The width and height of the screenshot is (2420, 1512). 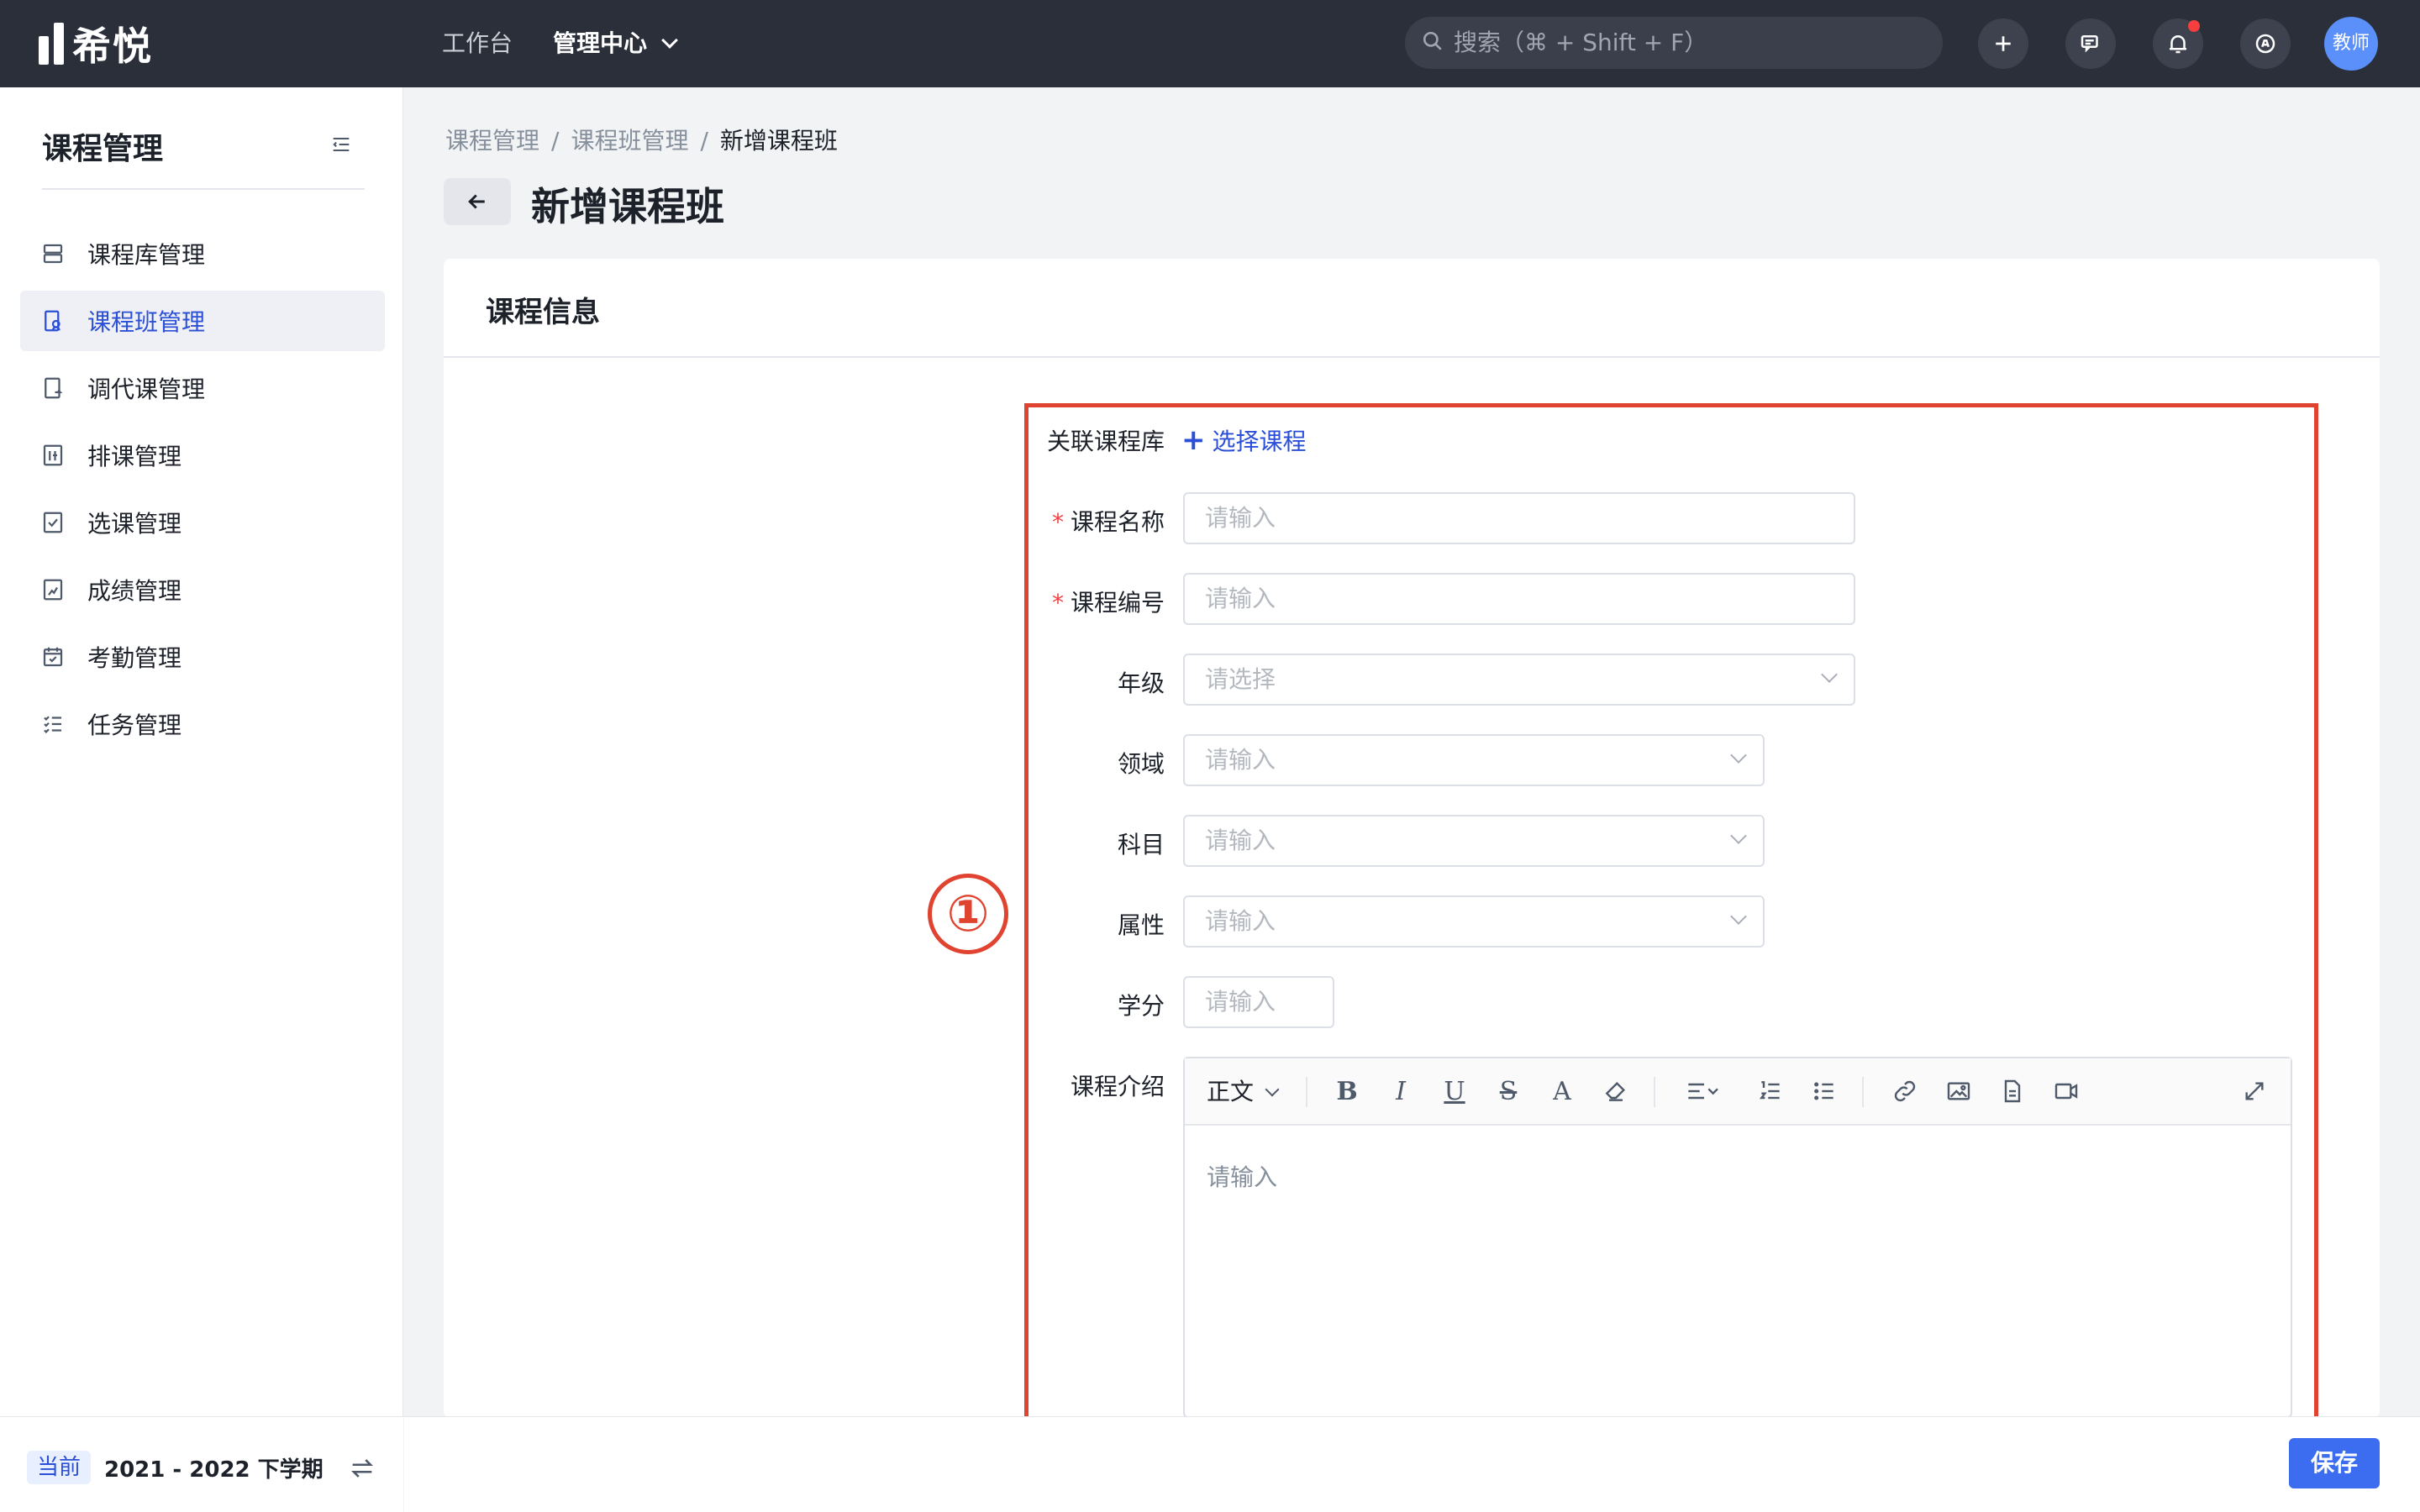 I want to click on app-logo: 希悦, so click(x=96, y=44).